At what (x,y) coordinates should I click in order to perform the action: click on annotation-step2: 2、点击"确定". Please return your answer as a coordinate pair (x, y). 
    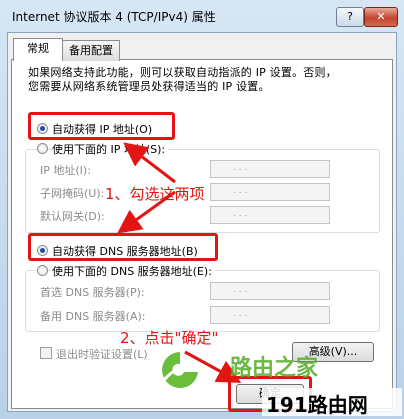
    Looking at the image, I should click on (169, 338).